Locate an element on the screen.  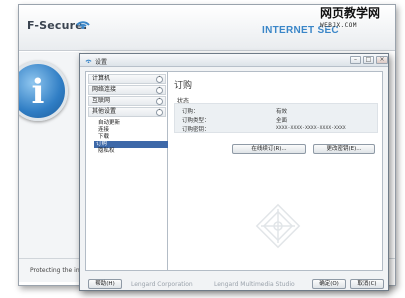
watermark-url: WEBJX.COM is located at coordinates (339, 25).